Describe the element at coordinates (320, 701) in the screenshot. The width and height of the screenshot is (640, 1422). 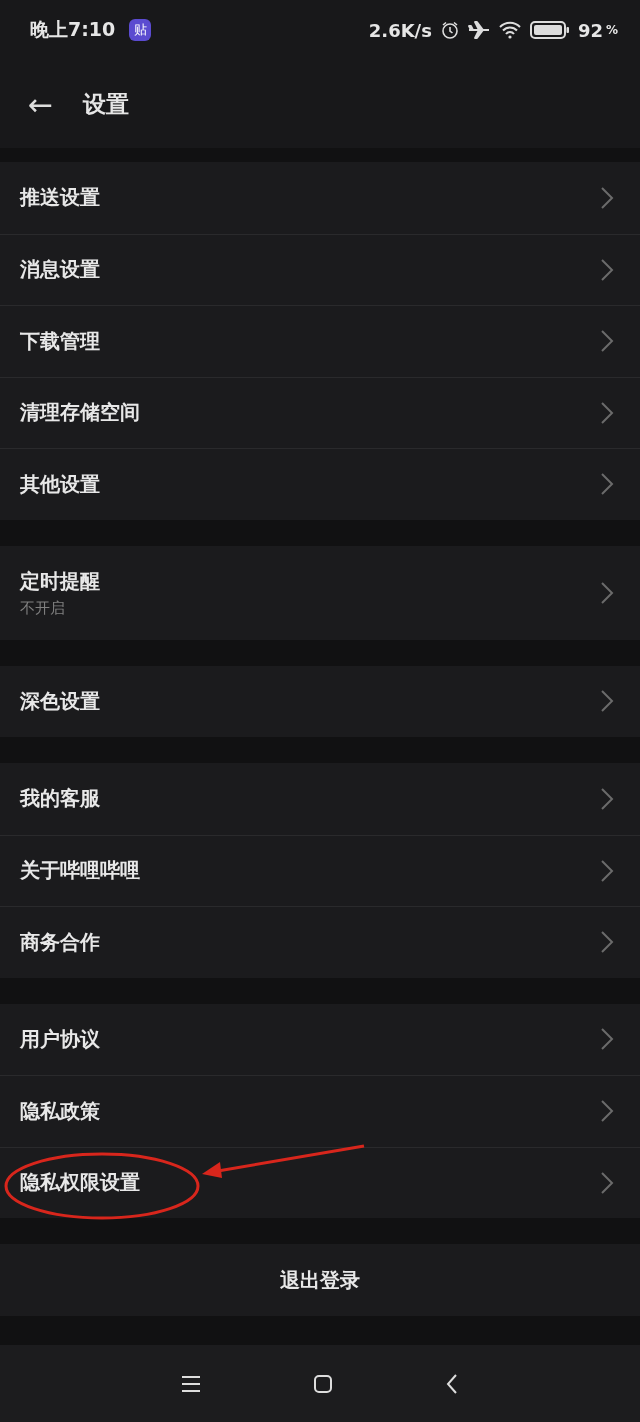
I see `settings-row: 深色设置` at that location.